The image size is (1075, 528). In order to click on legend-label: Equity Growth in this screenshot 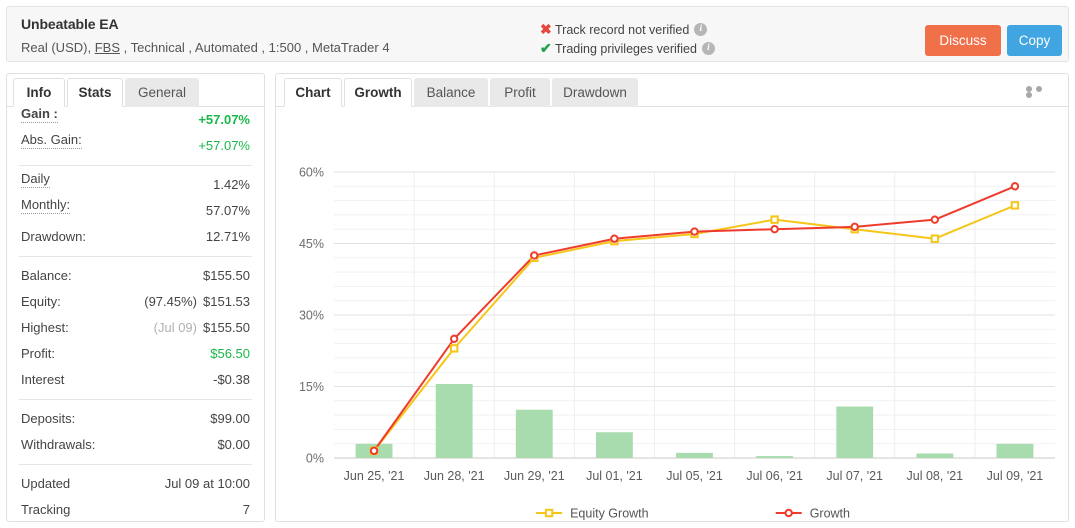, I will do `click(609, 514)`.